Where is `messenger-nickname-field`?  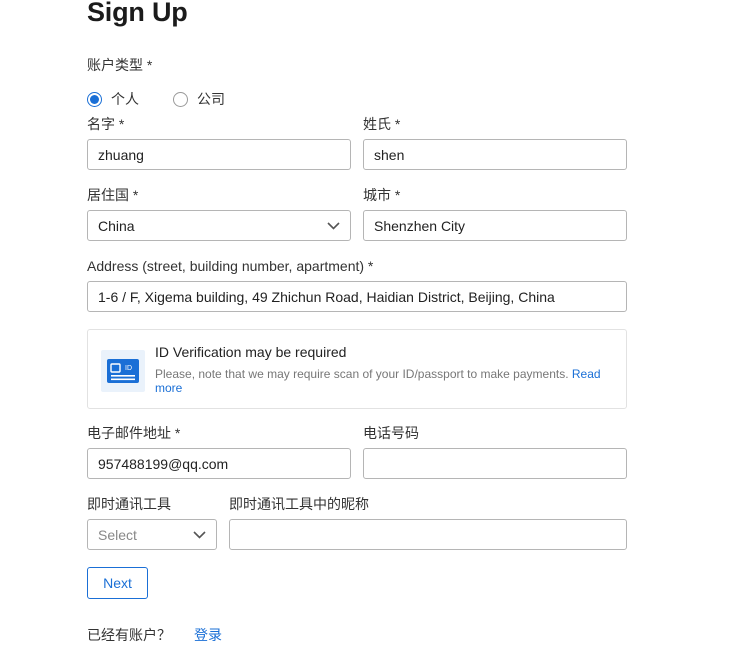
messenger-nickname-field is located at coordinates (428, 534).